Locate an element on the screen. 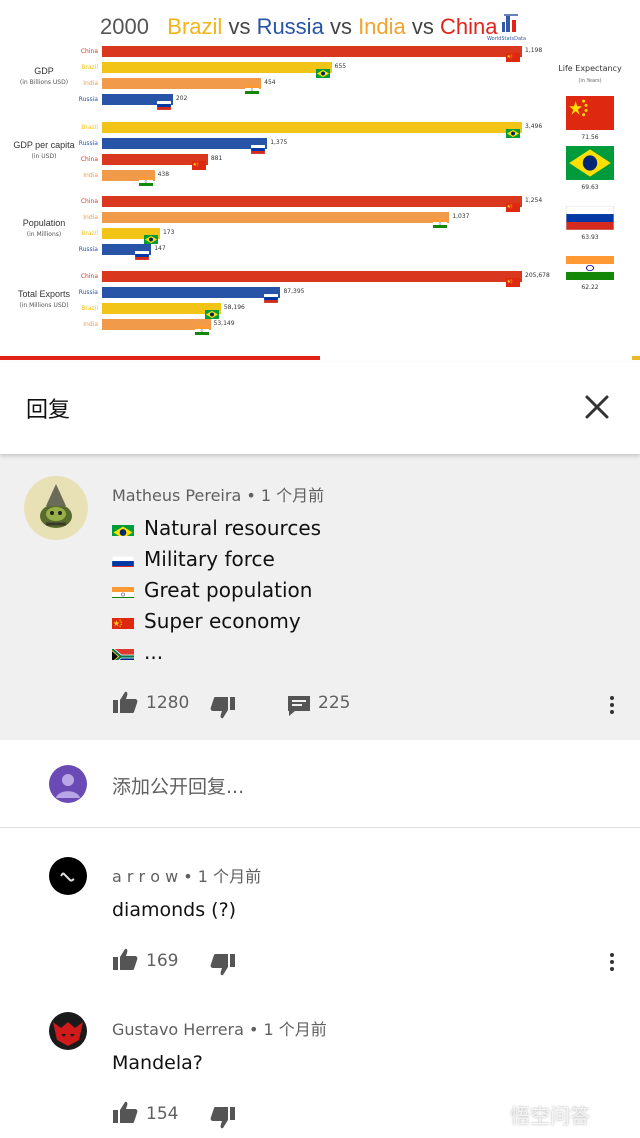  like-count: 154 is located at coordinates (162, 1114).